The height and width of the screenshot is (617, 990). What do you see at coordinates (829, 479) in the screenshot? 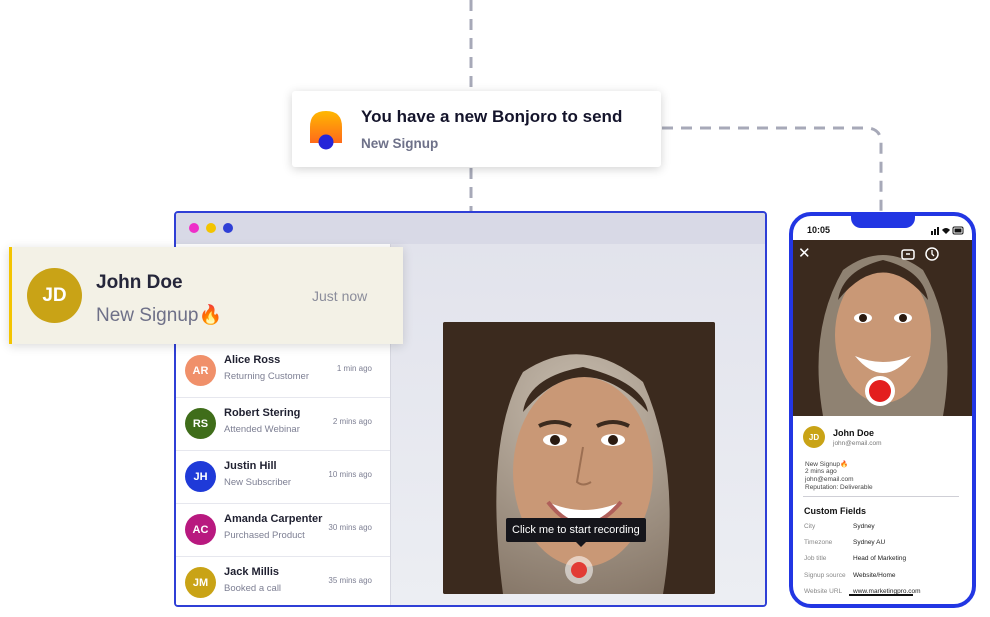
I see `detail-line: john@email.com` at bounding box center [829, 479].